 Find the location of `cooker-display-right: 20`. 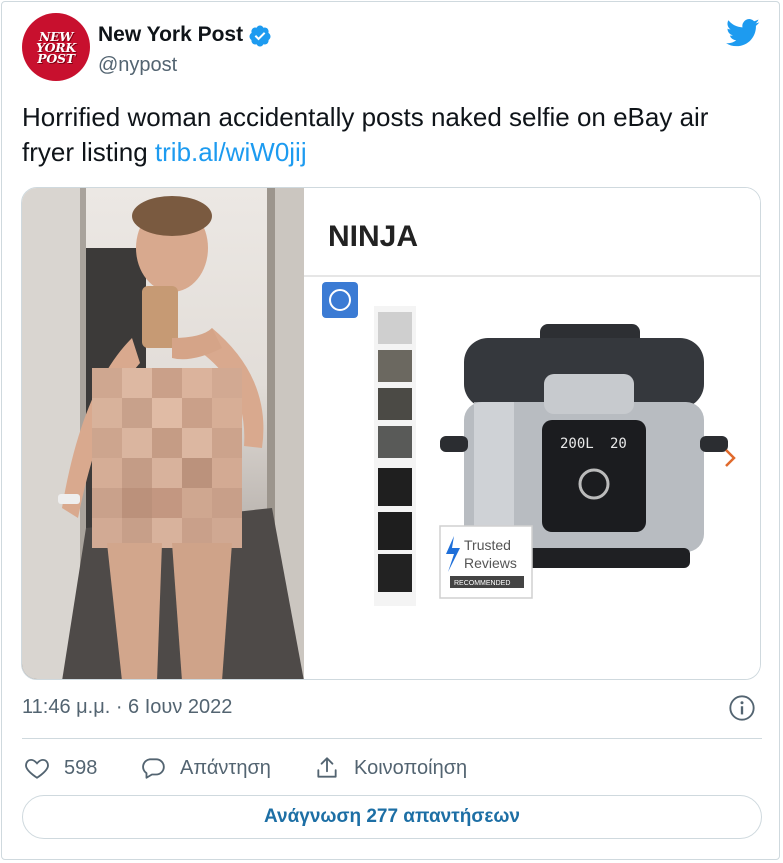

cooker-display-right: 20 is located at coordinates (618, 444).